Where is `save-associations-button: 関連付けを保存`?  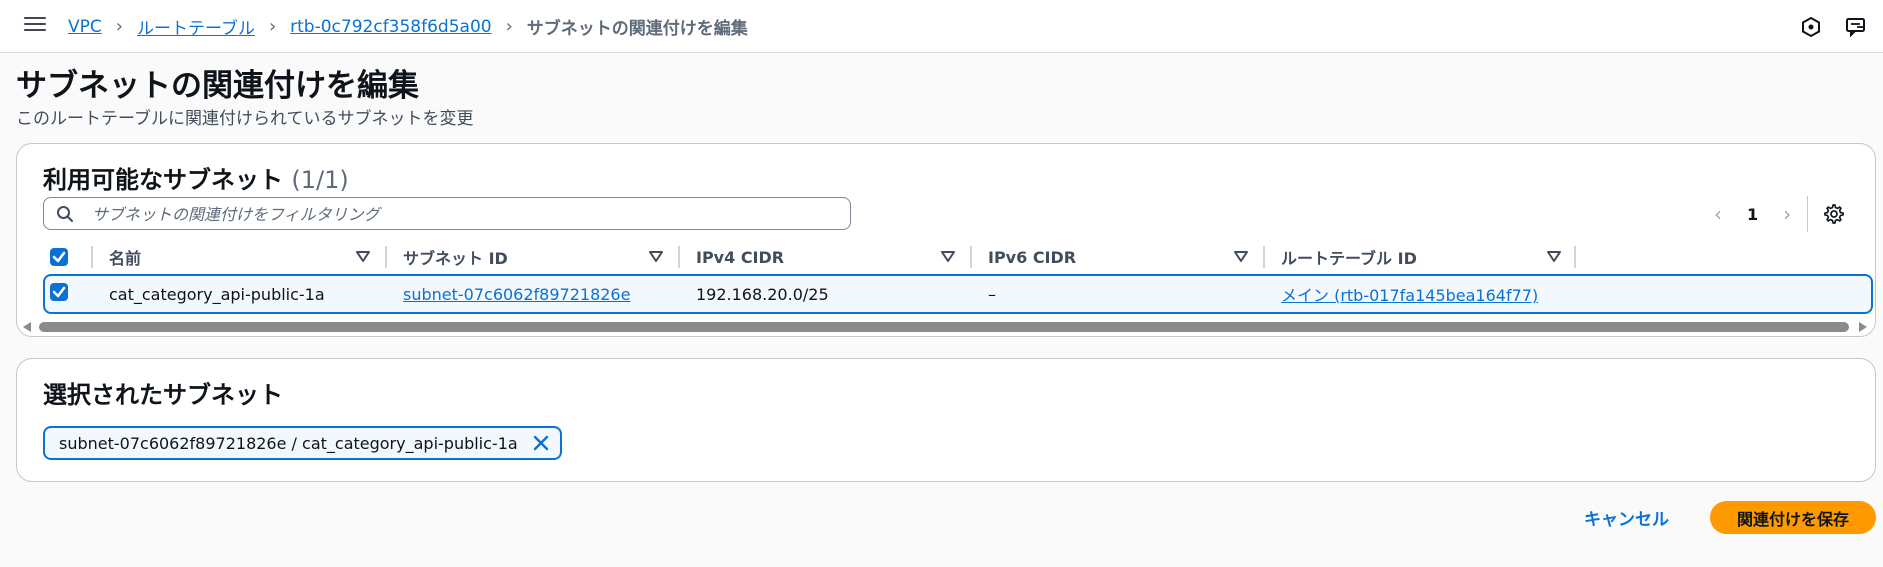
save-associations-button: 関連付けを保存 is located at coordinates (1793, 517).